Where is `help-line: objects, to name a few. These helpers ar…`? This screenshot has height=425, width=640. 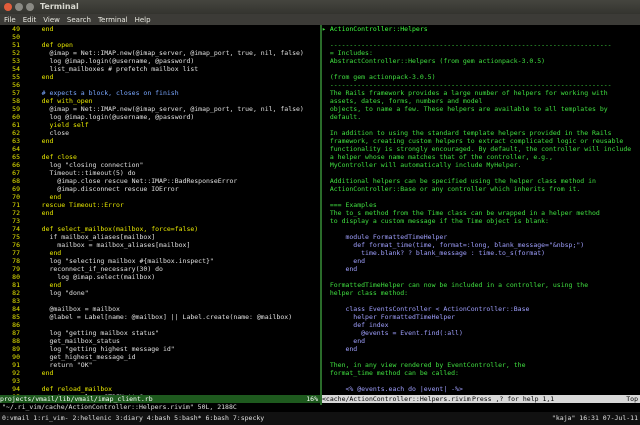 help-line: objects, to name a few. These helpers ar… is located at coordinates (481, 109).